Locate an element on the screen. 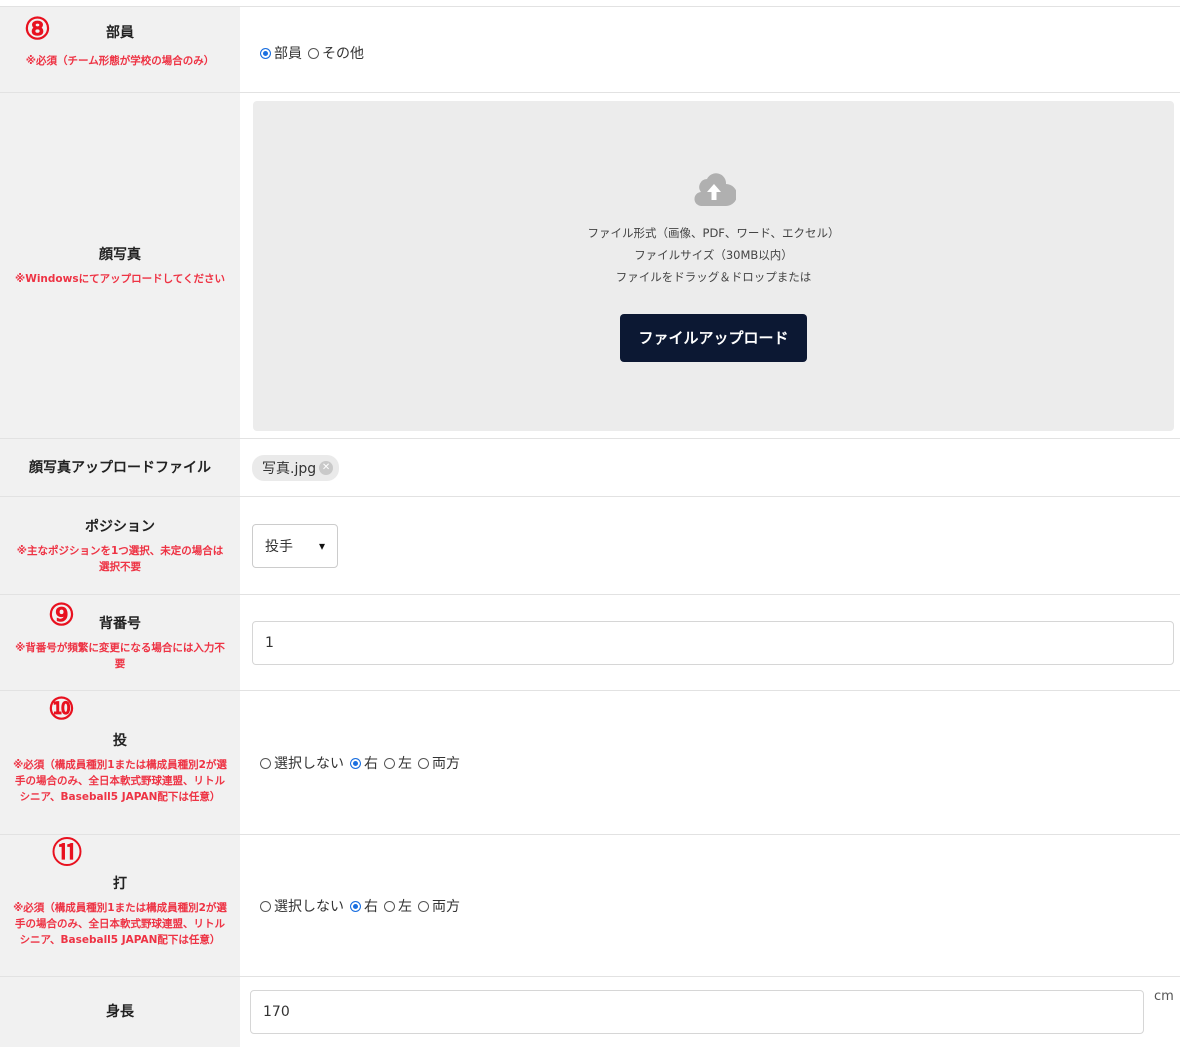  radio-throw-left: 左 is located at coordinates (398, 763).